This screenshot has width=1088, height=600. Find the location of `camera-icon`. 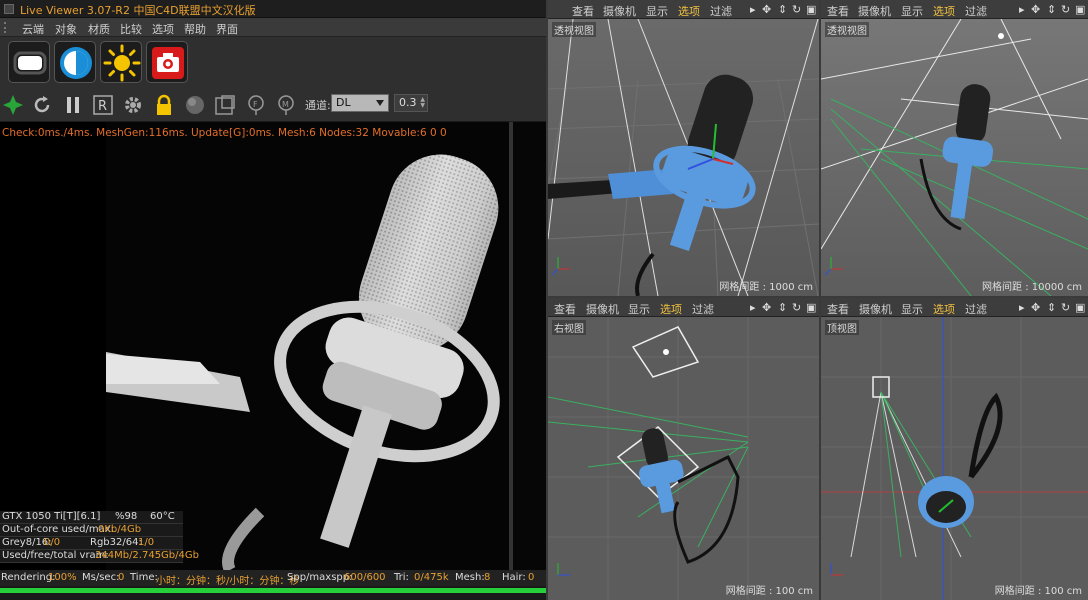

camera-icon is located at coordinates (168, 63).